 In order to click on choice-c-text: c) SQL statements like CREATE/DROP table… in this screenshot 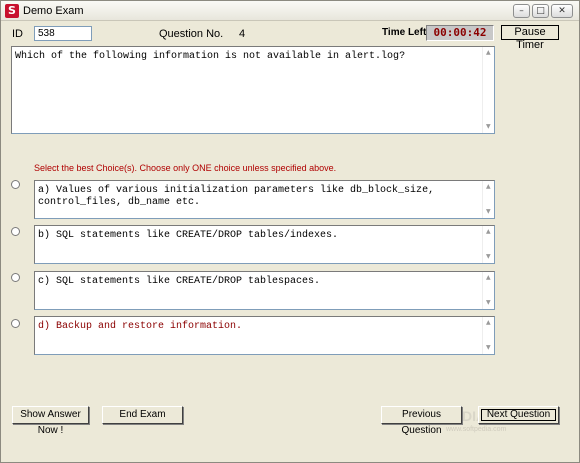, I will do `click(179, 281)`.